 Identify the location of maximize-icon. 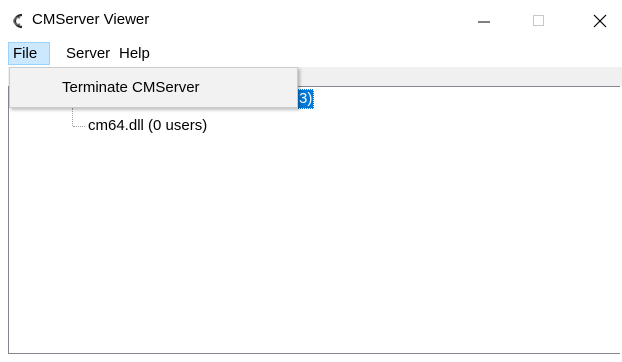
(538, 20).